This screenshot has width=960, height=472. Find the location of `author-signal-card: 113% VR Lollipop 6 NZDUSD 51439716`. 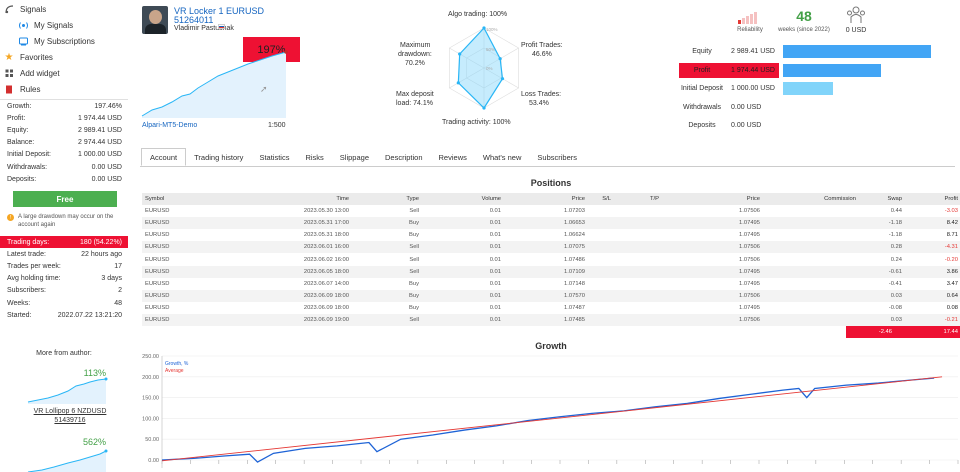

author-signal-card: 113% VR Lollipop 6 NZDUSD 51439716 is located at coordinates (70, 400).